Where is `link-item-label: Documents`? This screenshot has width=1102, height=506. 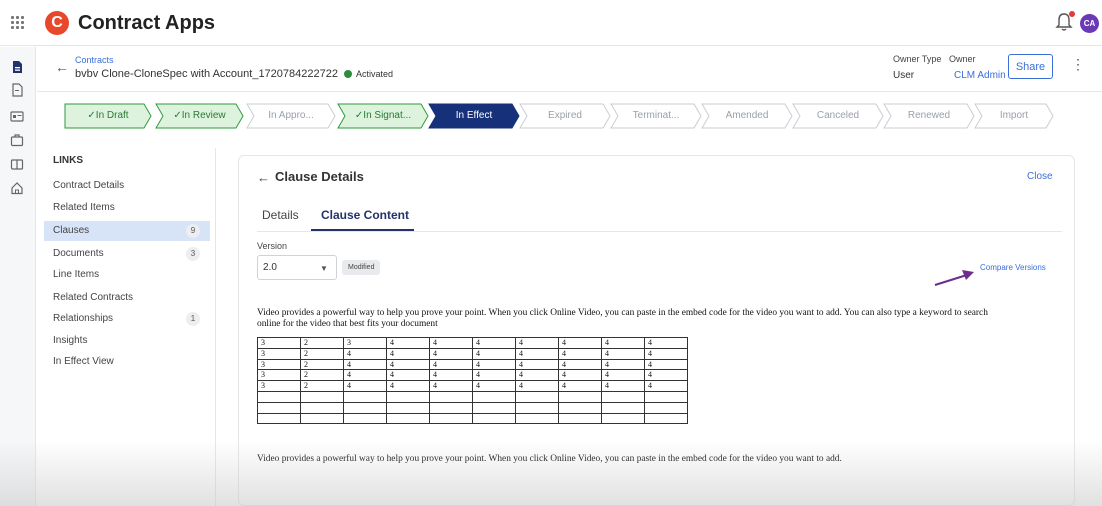 link-item-label: Documents is located at coordinates (78, 253).